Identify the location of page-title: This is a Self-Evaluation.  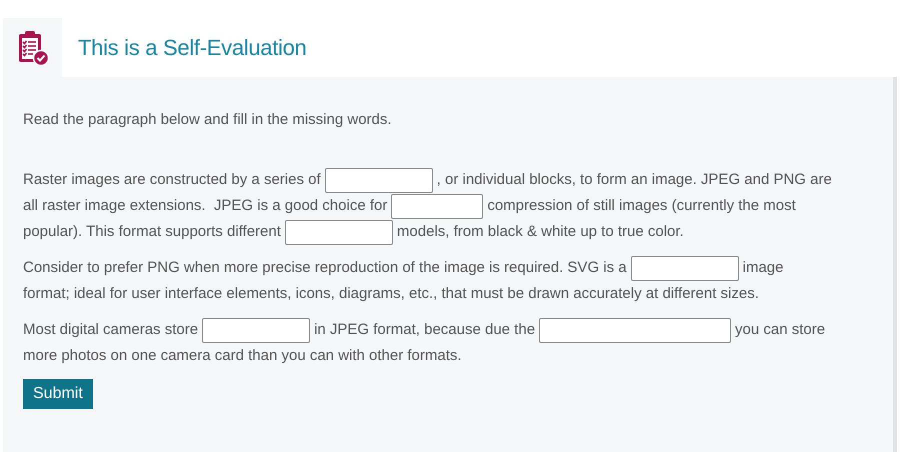
(192, 48).